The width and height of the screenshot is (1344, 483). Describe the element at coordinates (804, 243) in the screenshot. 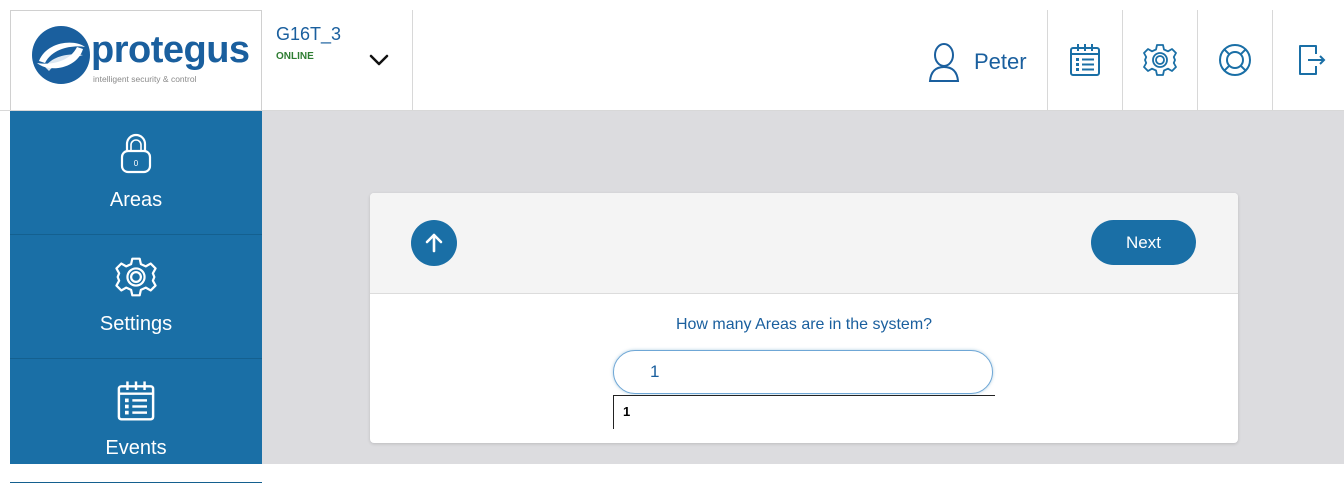

I see `wizard-toolbar: Next` at that location.